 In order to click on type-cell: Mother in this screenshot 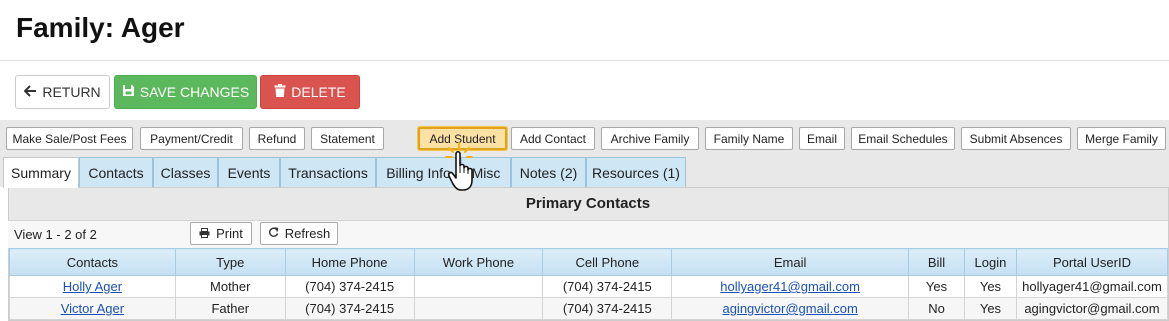, I will do `click(230, 286)`.